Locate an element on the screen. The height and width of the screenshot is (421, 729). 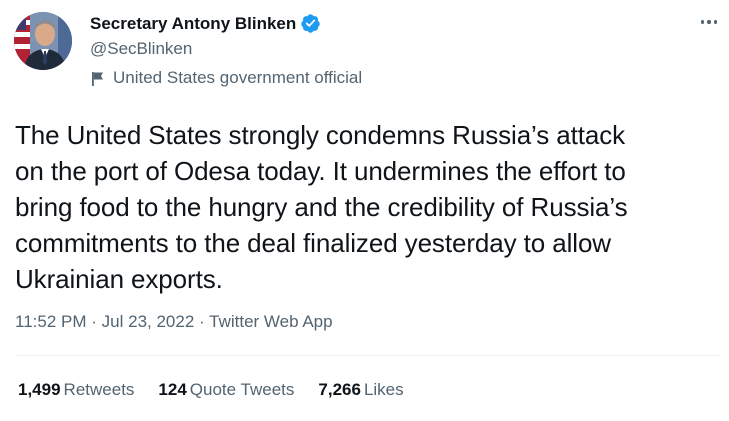
likes-stat: 7,266 Likes is located at coordinates (360, 390).